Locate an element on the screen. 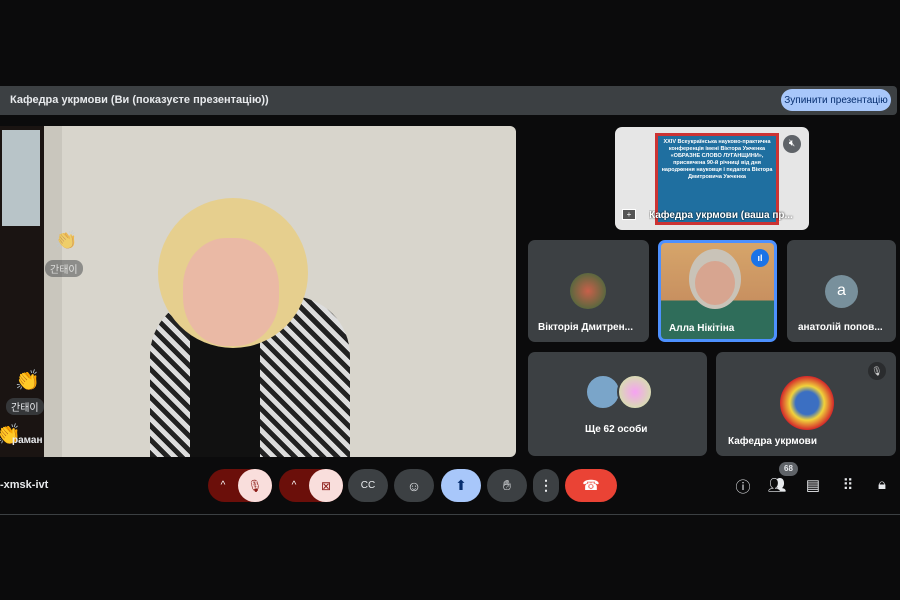 Image resolution: width=900 pixels, height=600 pixels. meeting-code: -xmsk-ivt is located at coordinates (24, 485).